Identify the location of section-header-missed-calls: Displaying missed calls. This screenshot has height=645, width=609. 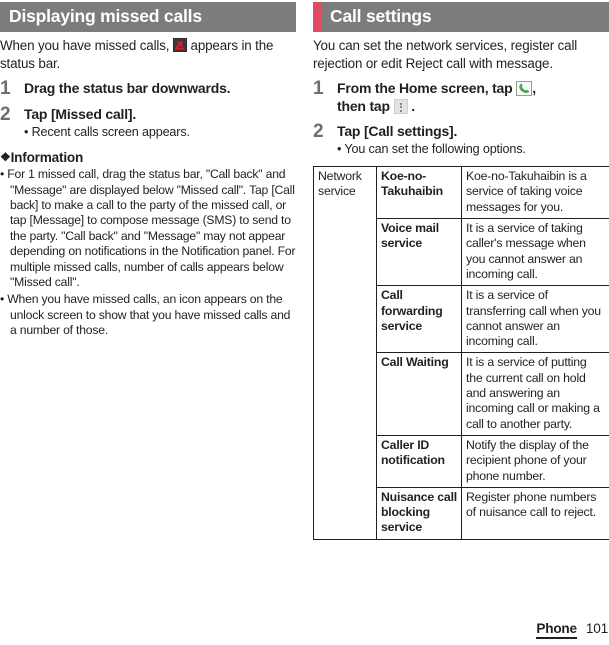
(148, 17).